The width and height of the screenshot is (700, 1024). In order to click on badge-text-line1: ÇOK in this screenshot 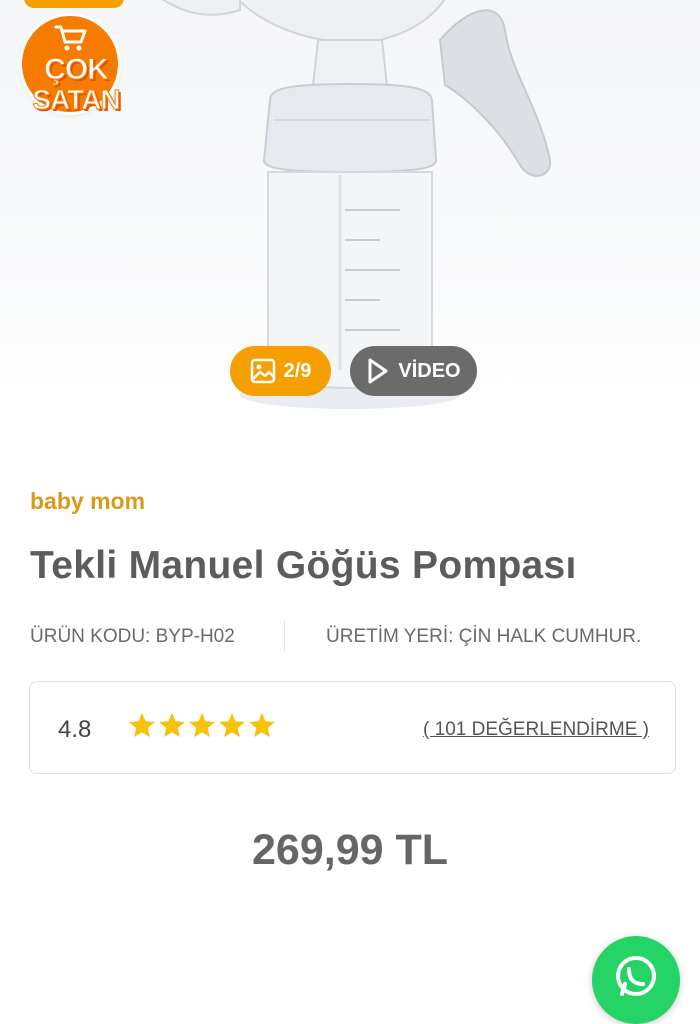, I will do `click(77, 69)`.